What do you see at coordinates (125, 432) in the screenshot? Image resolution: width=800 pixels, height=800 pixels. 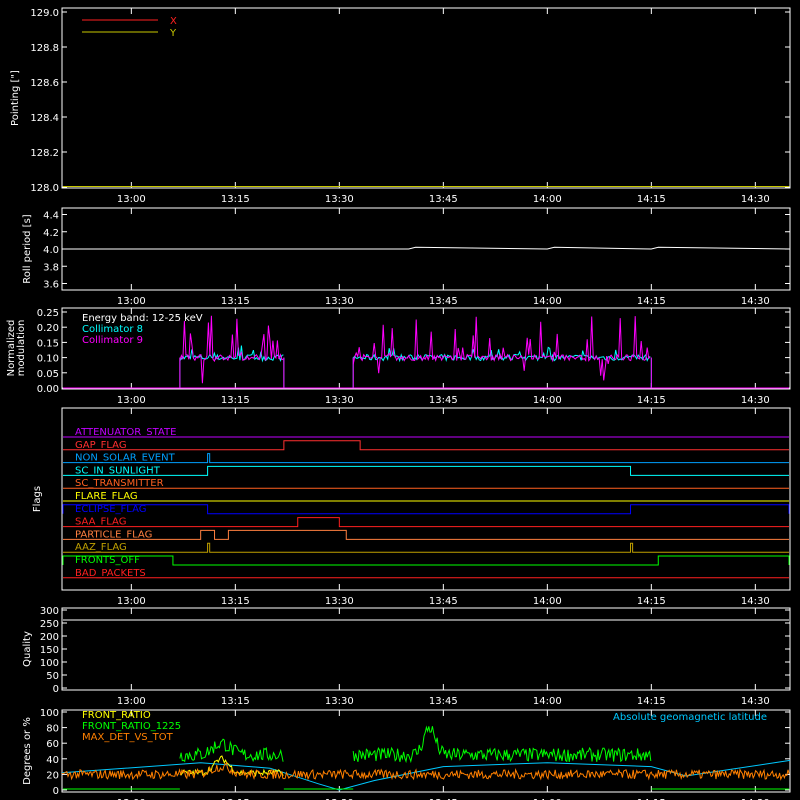 I see `flag-label-attenuator_state: ATTENUATOR_STATE` at bounding box center [125, 432].